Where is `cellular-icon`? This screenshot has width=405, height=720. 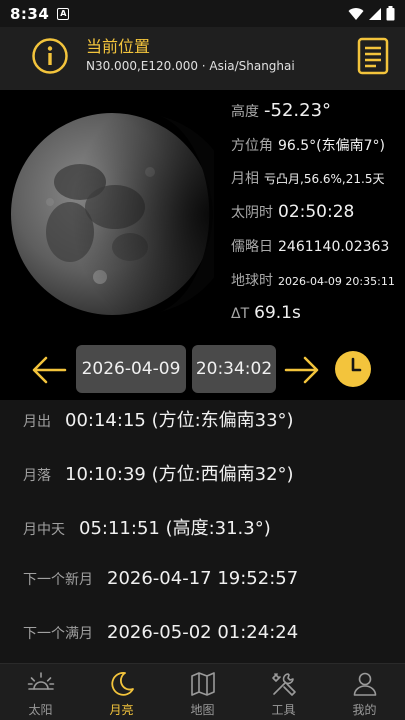
cellular-icon is located at coordinates (375, 13).